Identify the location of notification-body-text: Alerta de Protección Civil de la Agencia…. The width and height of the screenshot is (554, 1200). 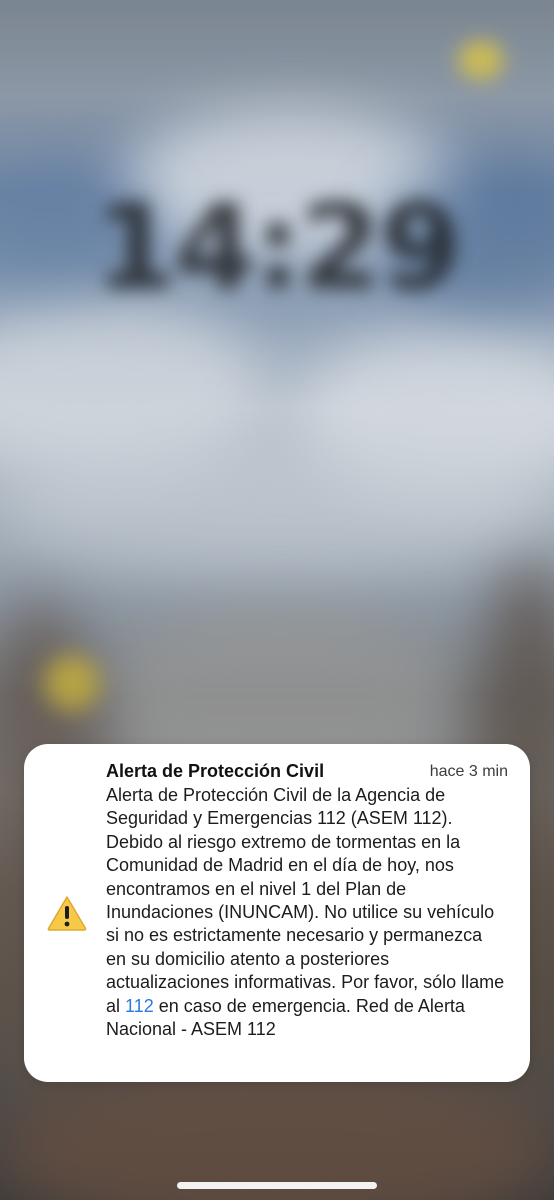
(305, 900).